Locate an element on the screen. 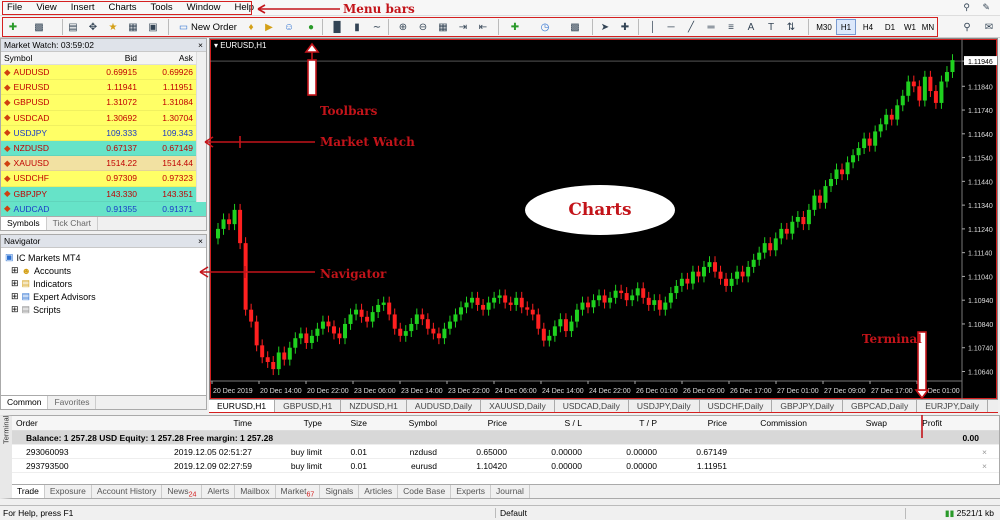 The image size is (1000, 520). line-chart-icon: ∼ is located at coordinates (377, 27).